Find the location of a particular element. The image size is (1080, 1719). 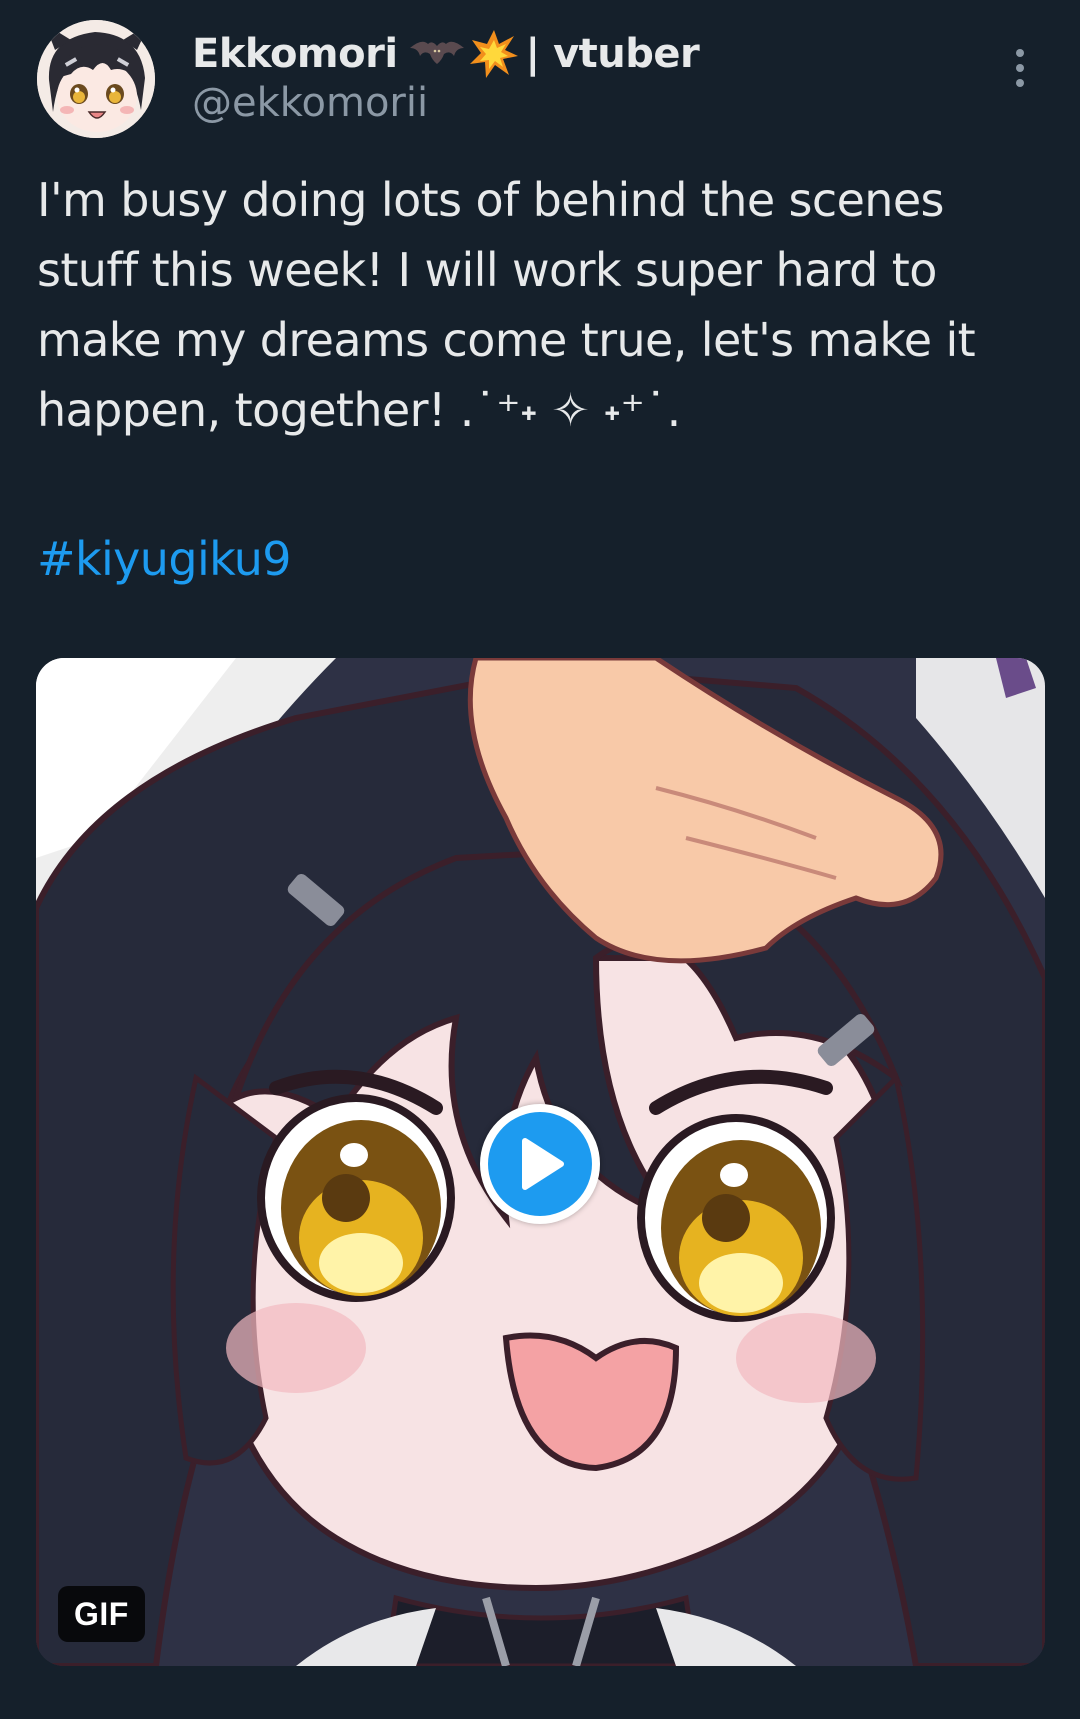

bat-emoji-icon is located at coordinates (437, 54).